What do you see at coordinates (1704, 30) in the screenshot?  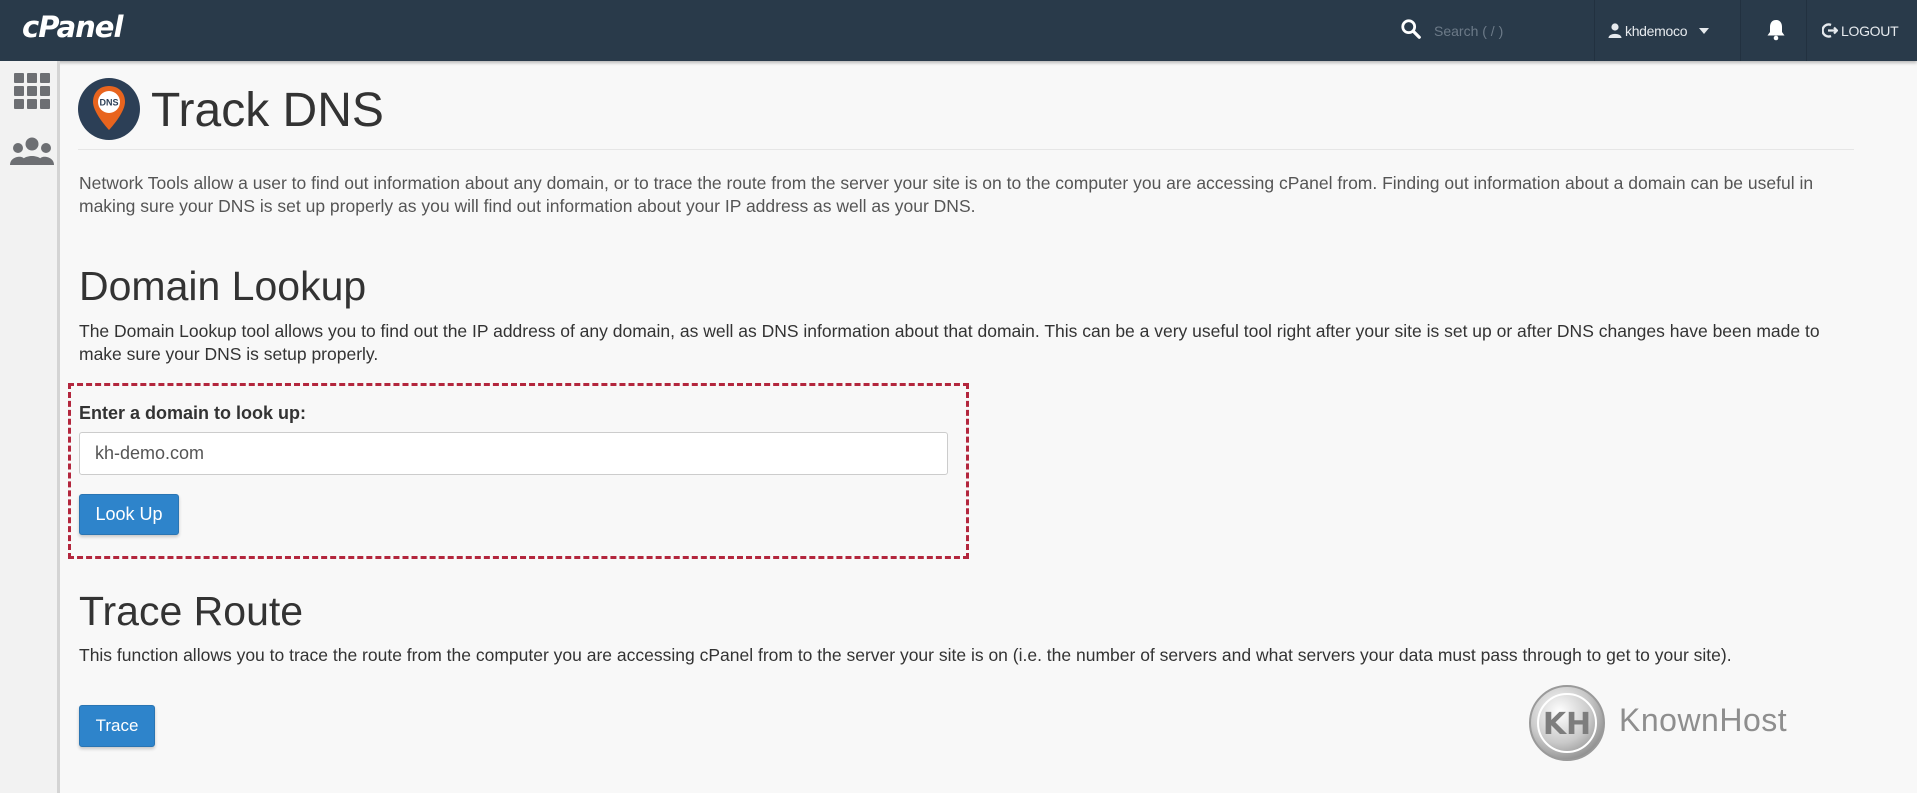 I see `caret-down-icon` at bounding box center [1704, 30].